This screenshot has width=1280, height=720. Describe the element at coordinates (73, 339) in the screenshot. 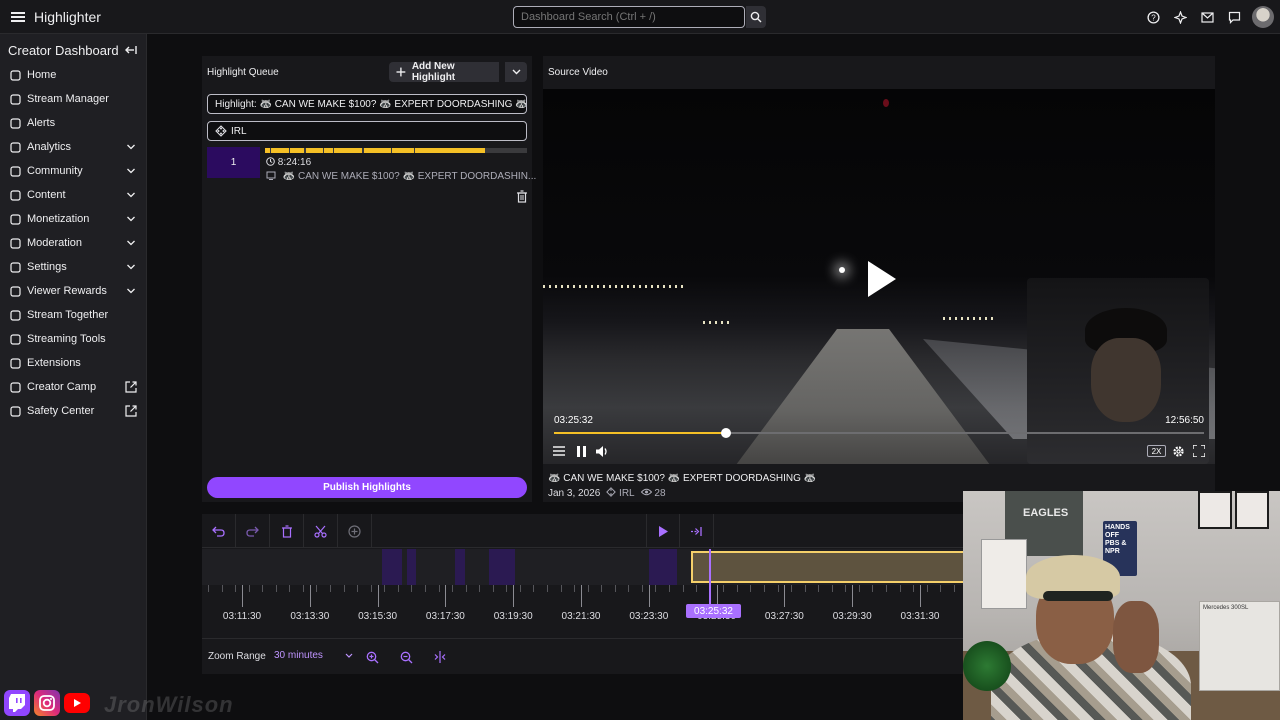

I see `sidebar-item-streaming-tools: Streaming Tools` at that location.